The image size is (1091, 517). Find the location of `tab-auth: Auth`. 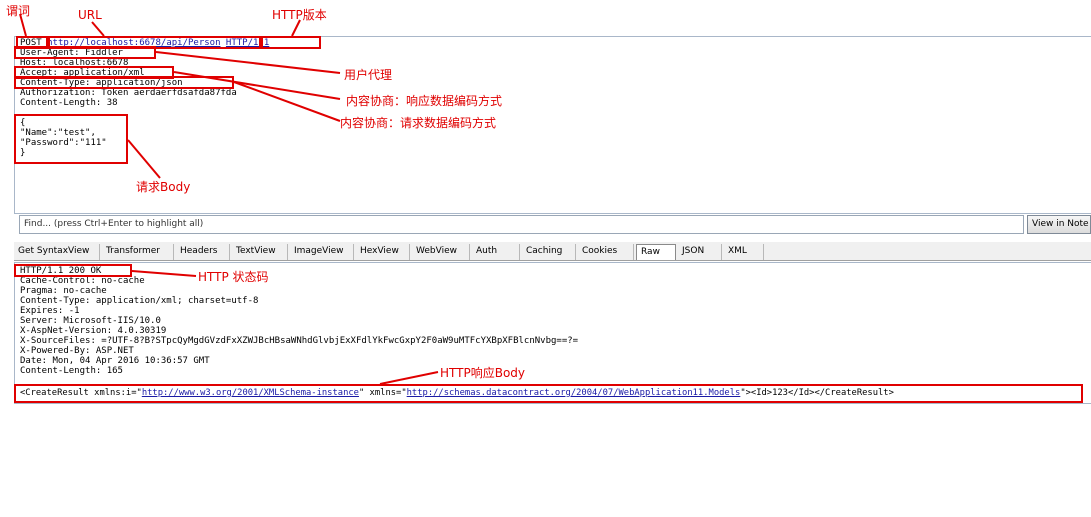

tab-auth: Auth is located at coordinates (496, 252).